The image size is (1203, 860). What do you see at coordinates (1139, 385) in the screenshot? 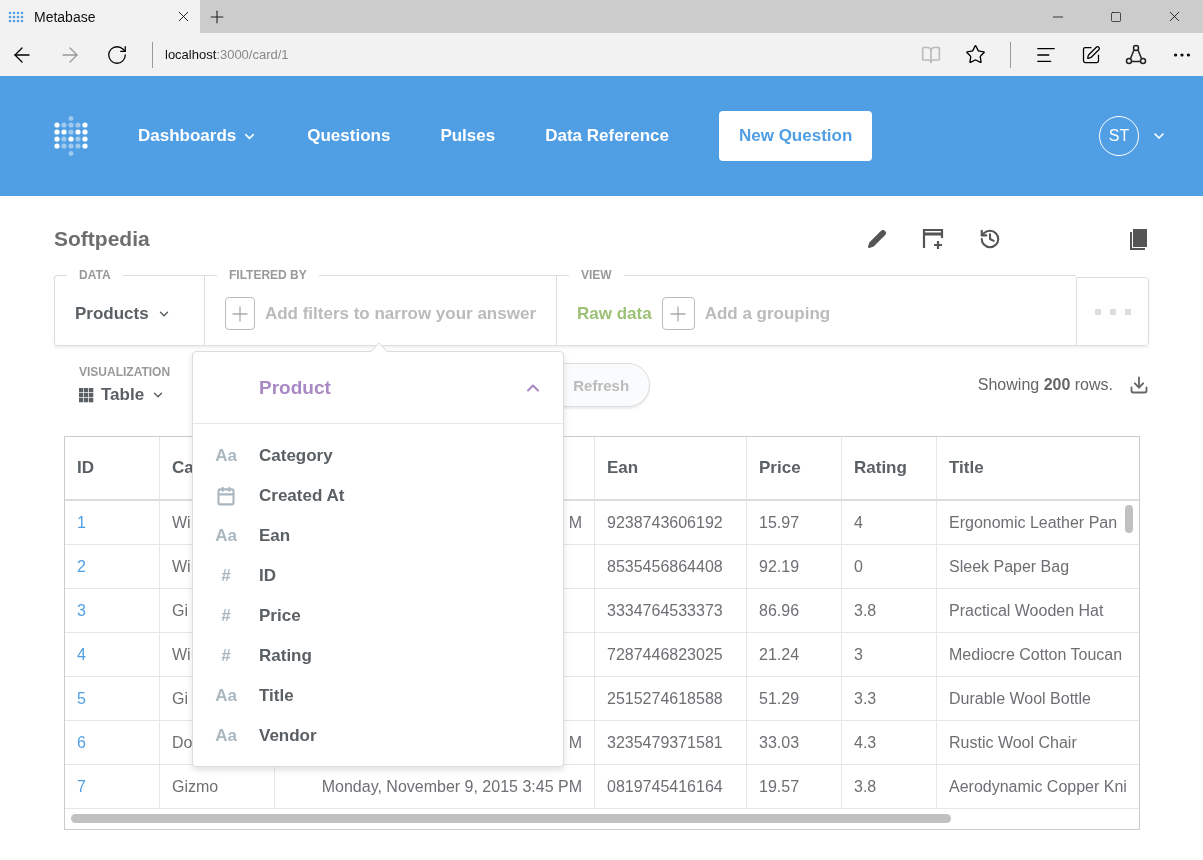
I see `download-icon` at bounding box center [1139, 385].